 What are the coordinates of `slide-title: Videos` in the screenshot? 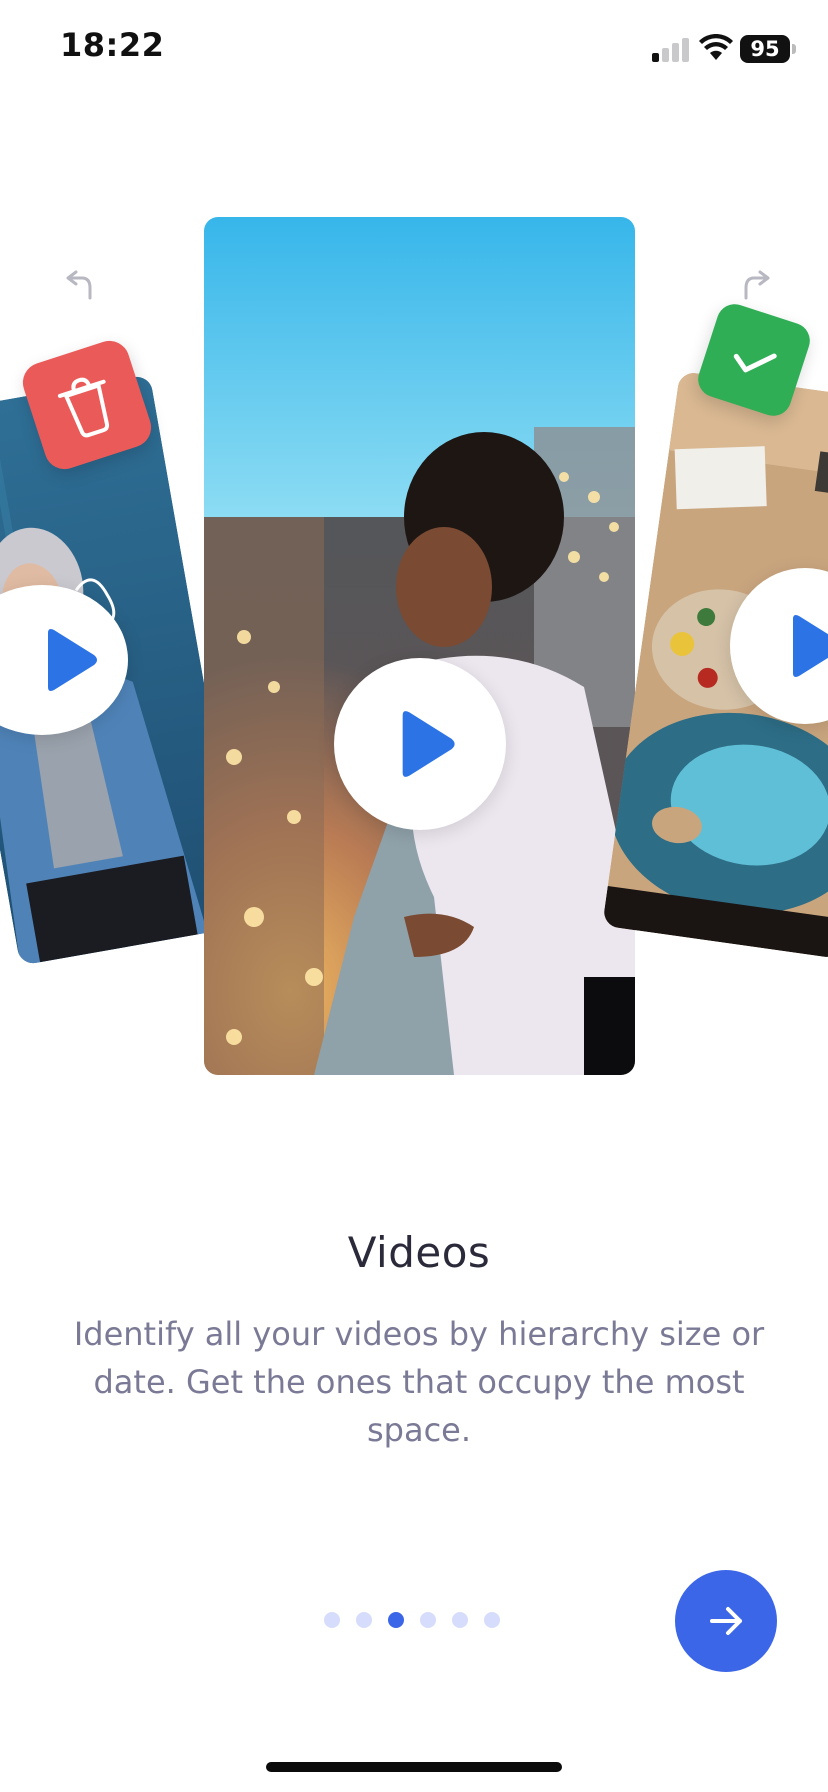 It's located at (419, 1252).